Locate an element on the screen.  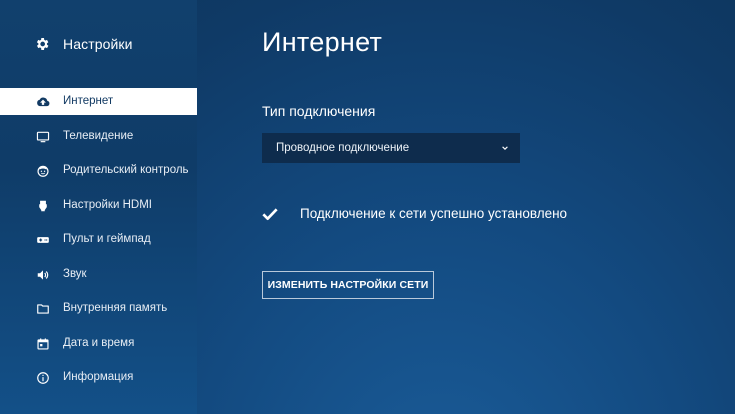
sidebar-item-internet: Интернет is located at coordinates (98, 101).